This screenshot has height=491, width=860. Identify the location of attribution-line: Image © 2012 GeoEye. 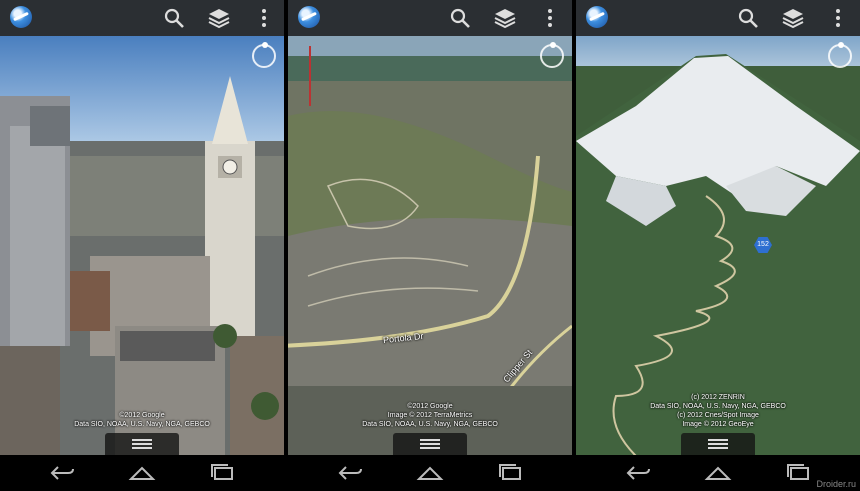
(718, 424).